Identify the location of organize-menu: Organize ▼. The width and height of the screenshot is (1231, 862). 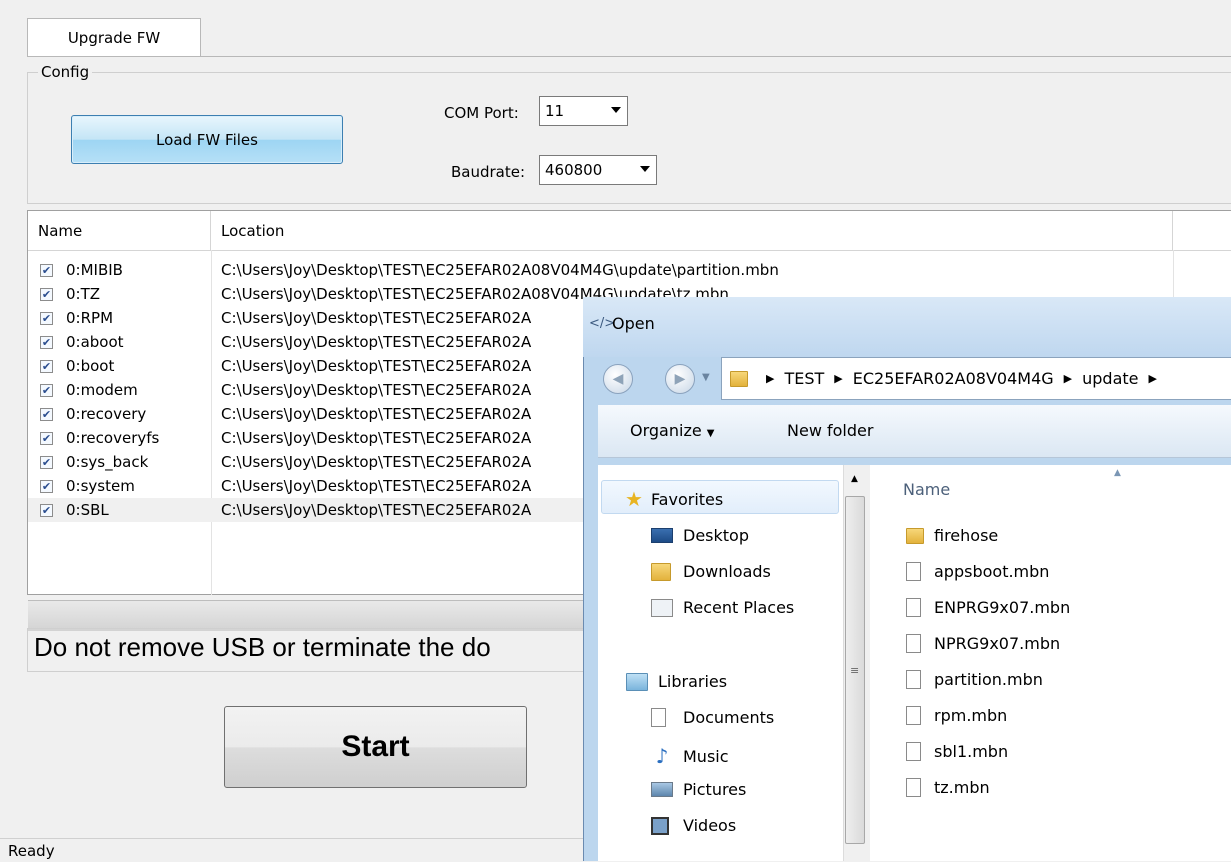
(672, 430).